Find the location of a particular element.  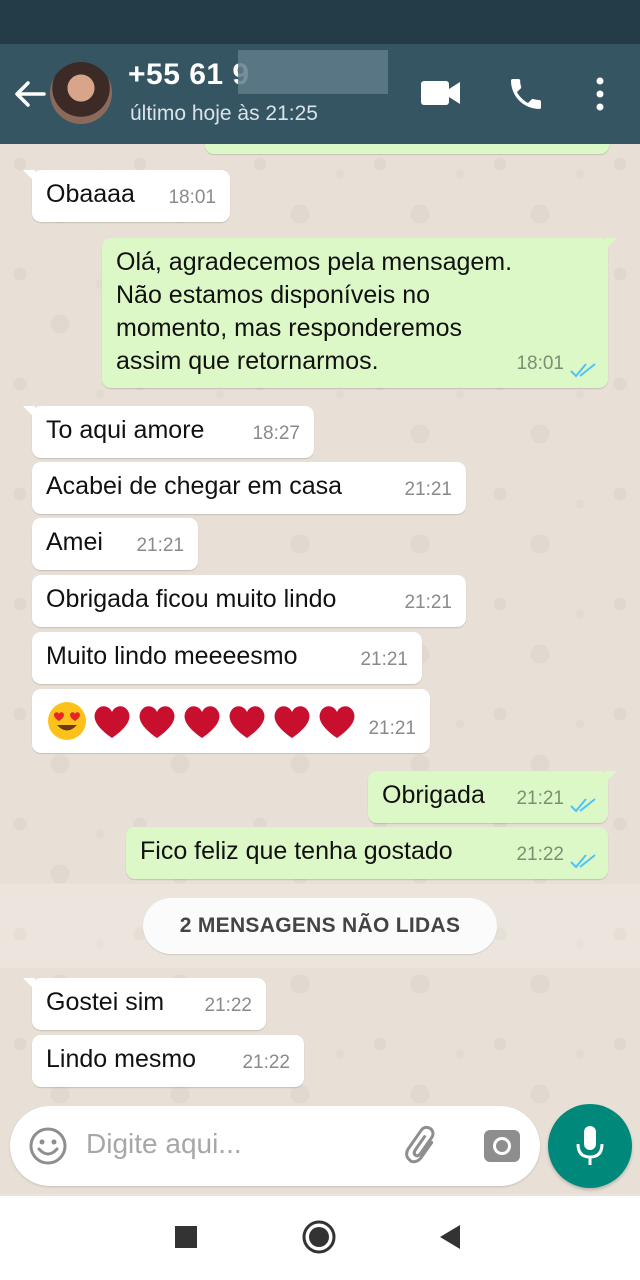

message-bubble-incoming: Obrigada ficou muito lindo 21:21 is located at coordinates (249, 601).